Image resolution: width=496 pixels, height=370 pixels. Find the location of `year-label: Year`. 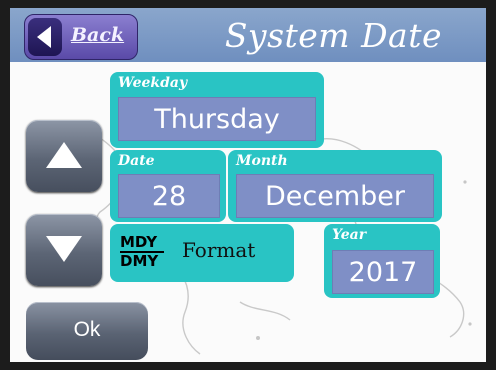

year-label: Year is located at coordinates (349, 235).